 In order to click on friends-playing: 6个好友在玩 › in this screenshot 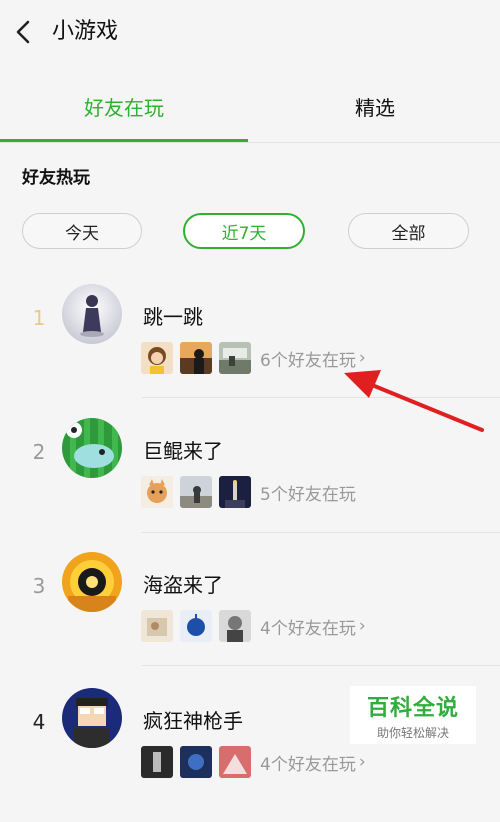, I will do `click(253, 358)`.